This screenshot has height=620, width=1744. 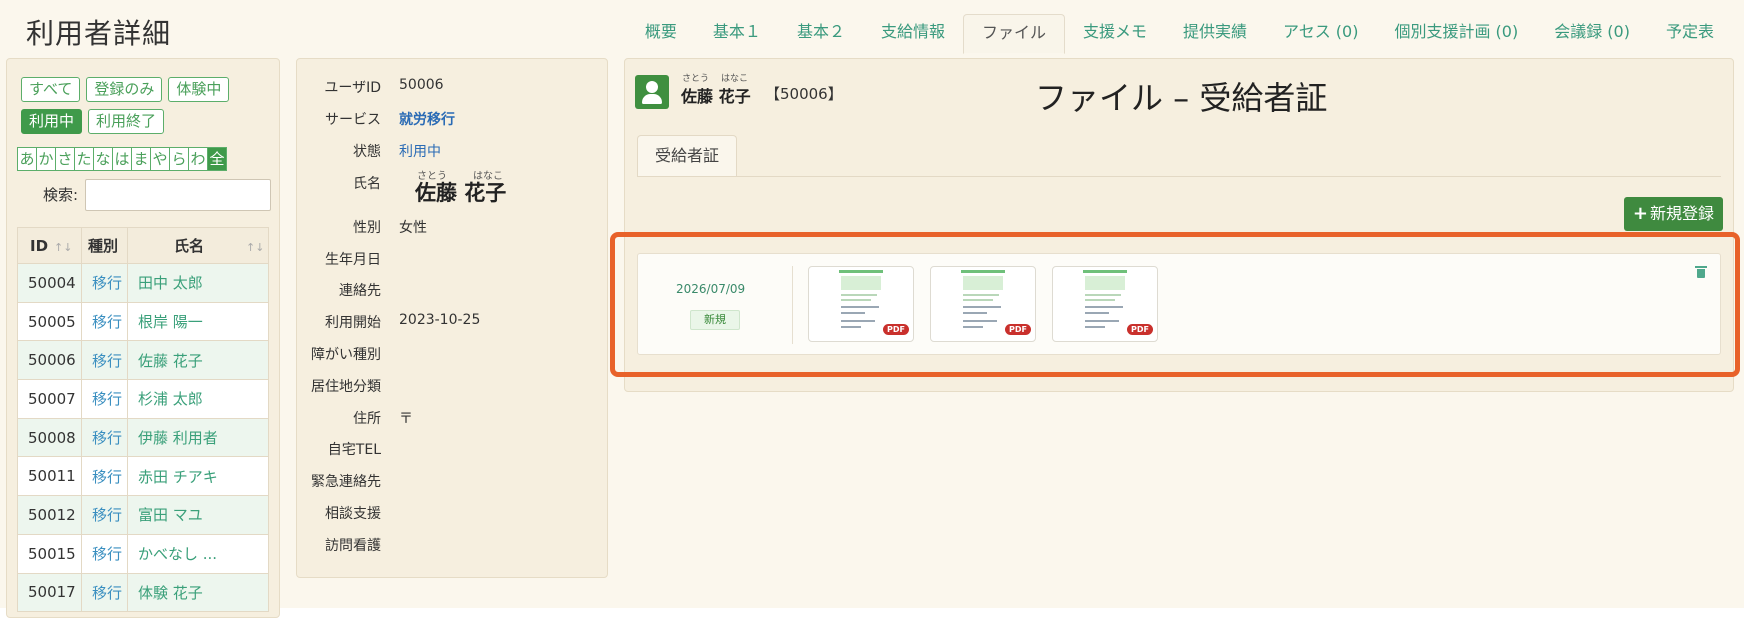 What do you see at coordinates (104, 245) in the screenshot?
I see `column-header-kind: 種別` at bounding box center [104, 245].